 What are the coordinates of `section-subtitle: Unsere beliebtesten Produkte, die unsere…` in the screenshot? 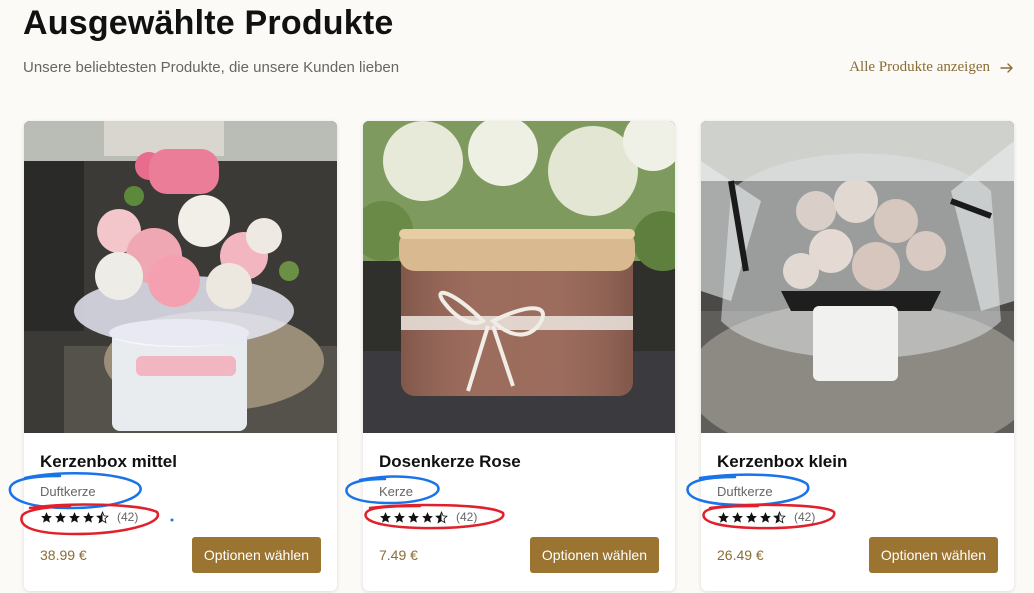 It's located at (211, 67).